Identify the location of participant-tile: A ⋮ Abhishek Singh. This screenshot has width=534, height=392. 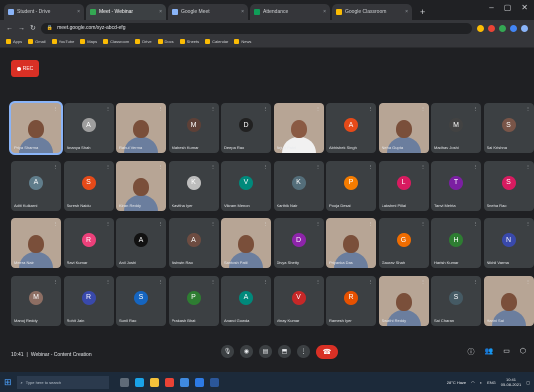
(351, 128).